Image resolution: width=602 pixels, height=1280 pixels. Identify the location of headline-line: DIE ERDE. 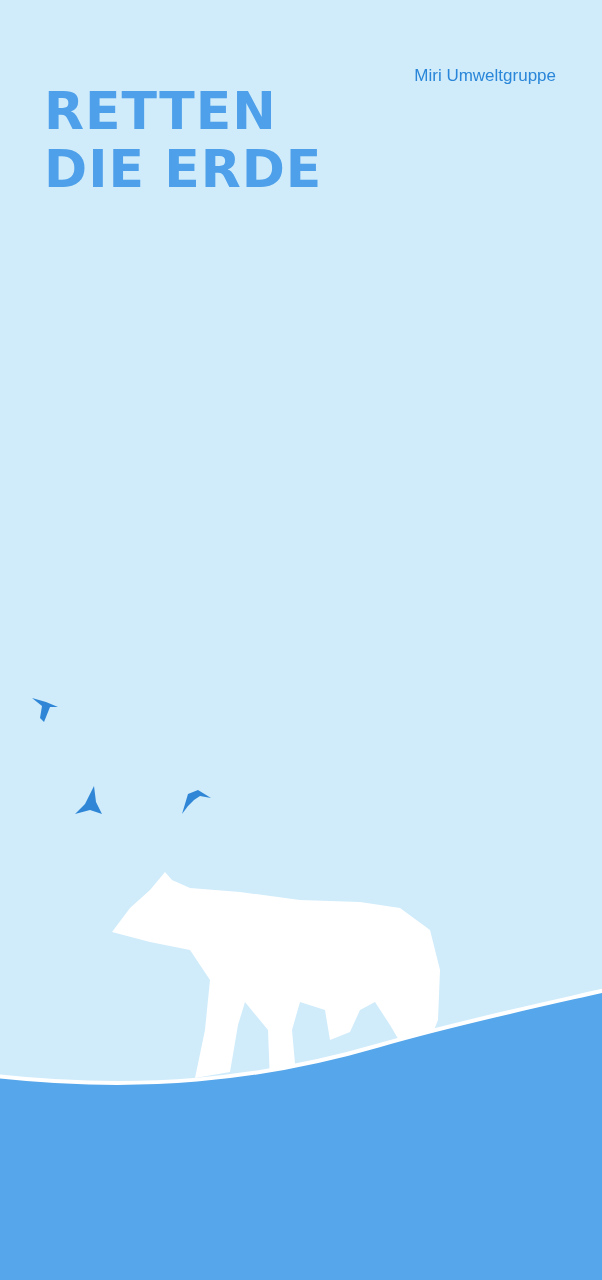
(183, 169).